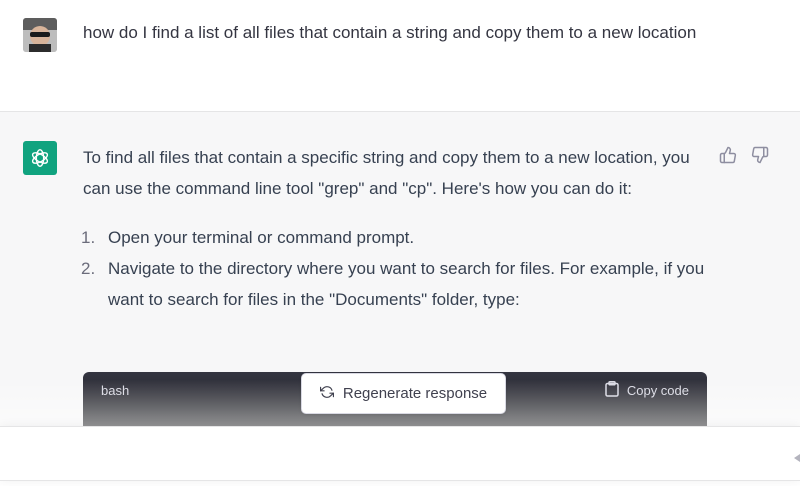 This screenshot has width=800, height=486. Describe the element at coordinates (745, 155) in the screenshot. I see `feedback-controls` at that location.